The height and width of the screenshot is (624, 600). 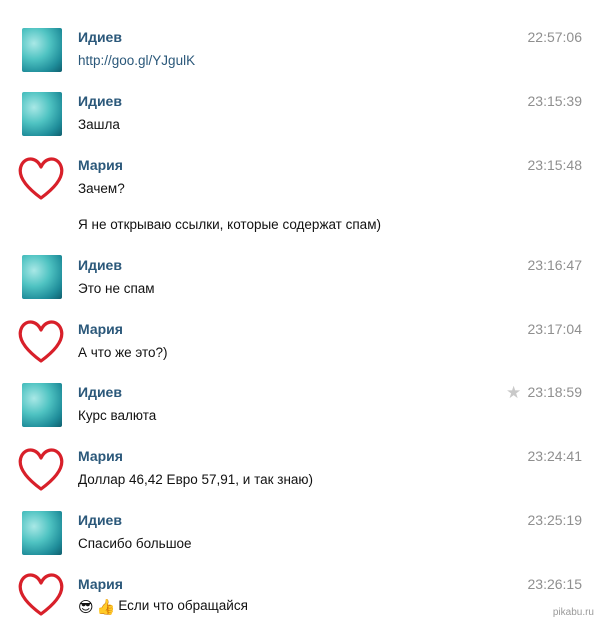 What do you see at coordinates (123, 352) in the screenshot?
I see `message-text: А что же это?)` at bounding box center [123, 352].